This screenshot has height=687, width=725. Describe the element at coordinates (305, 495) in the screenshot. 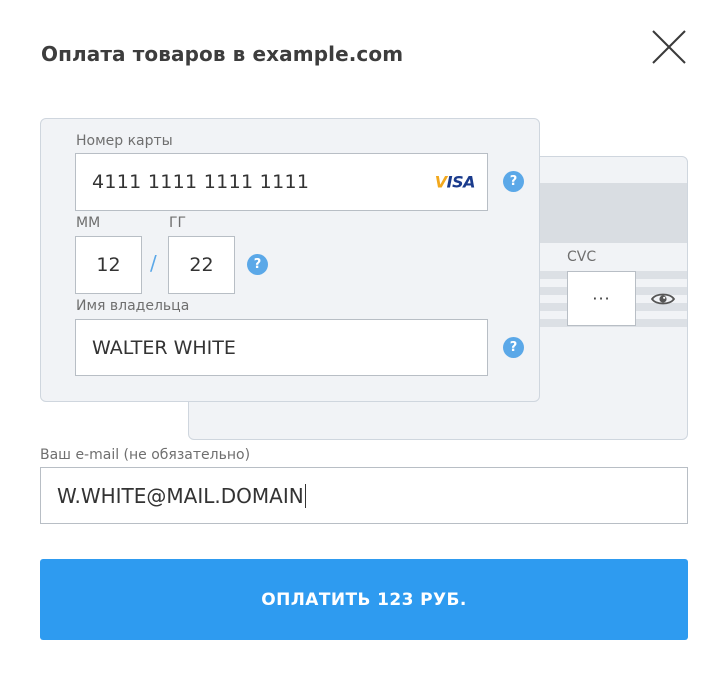

I see `text-caret` at that location.